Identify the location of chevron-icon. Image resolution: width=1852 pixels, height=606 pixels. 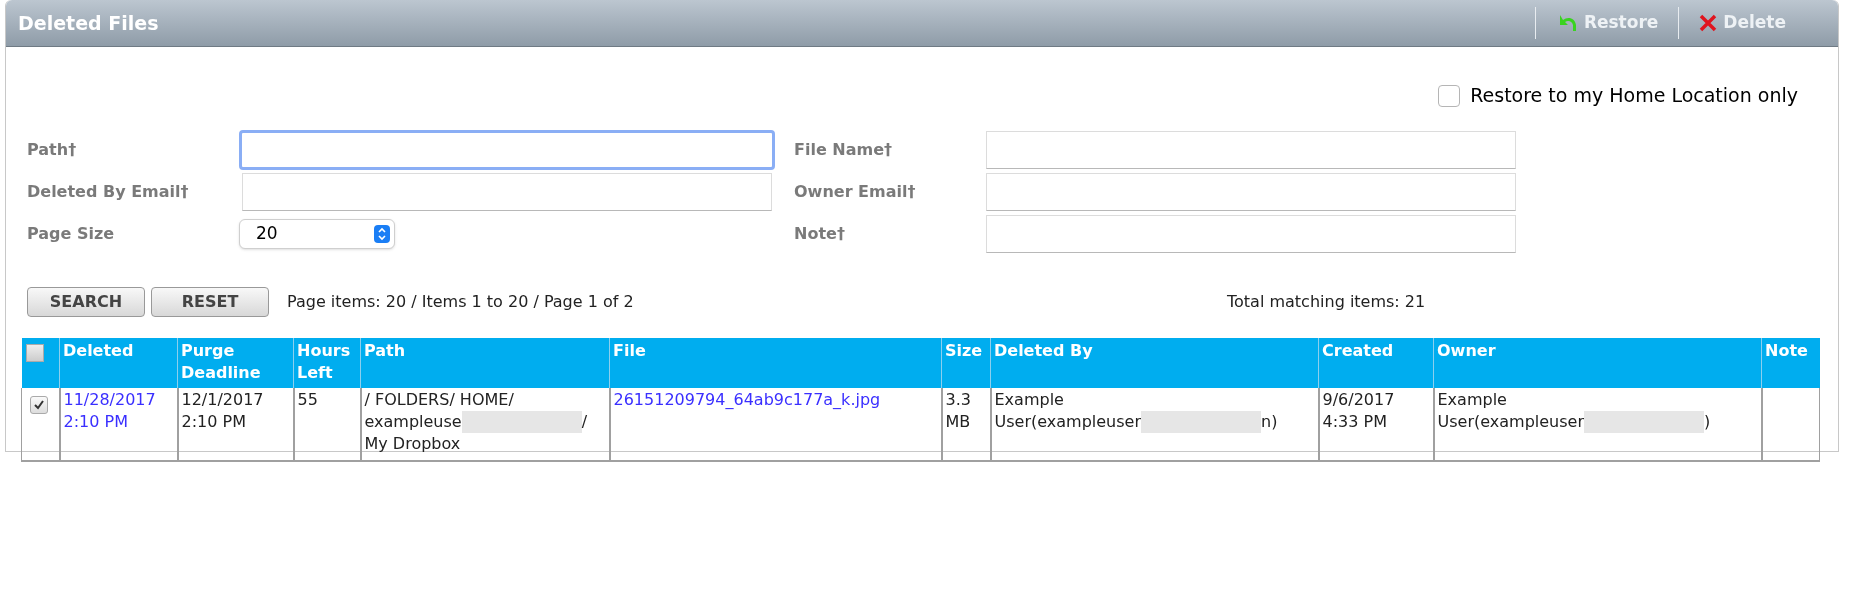
(382, 234).